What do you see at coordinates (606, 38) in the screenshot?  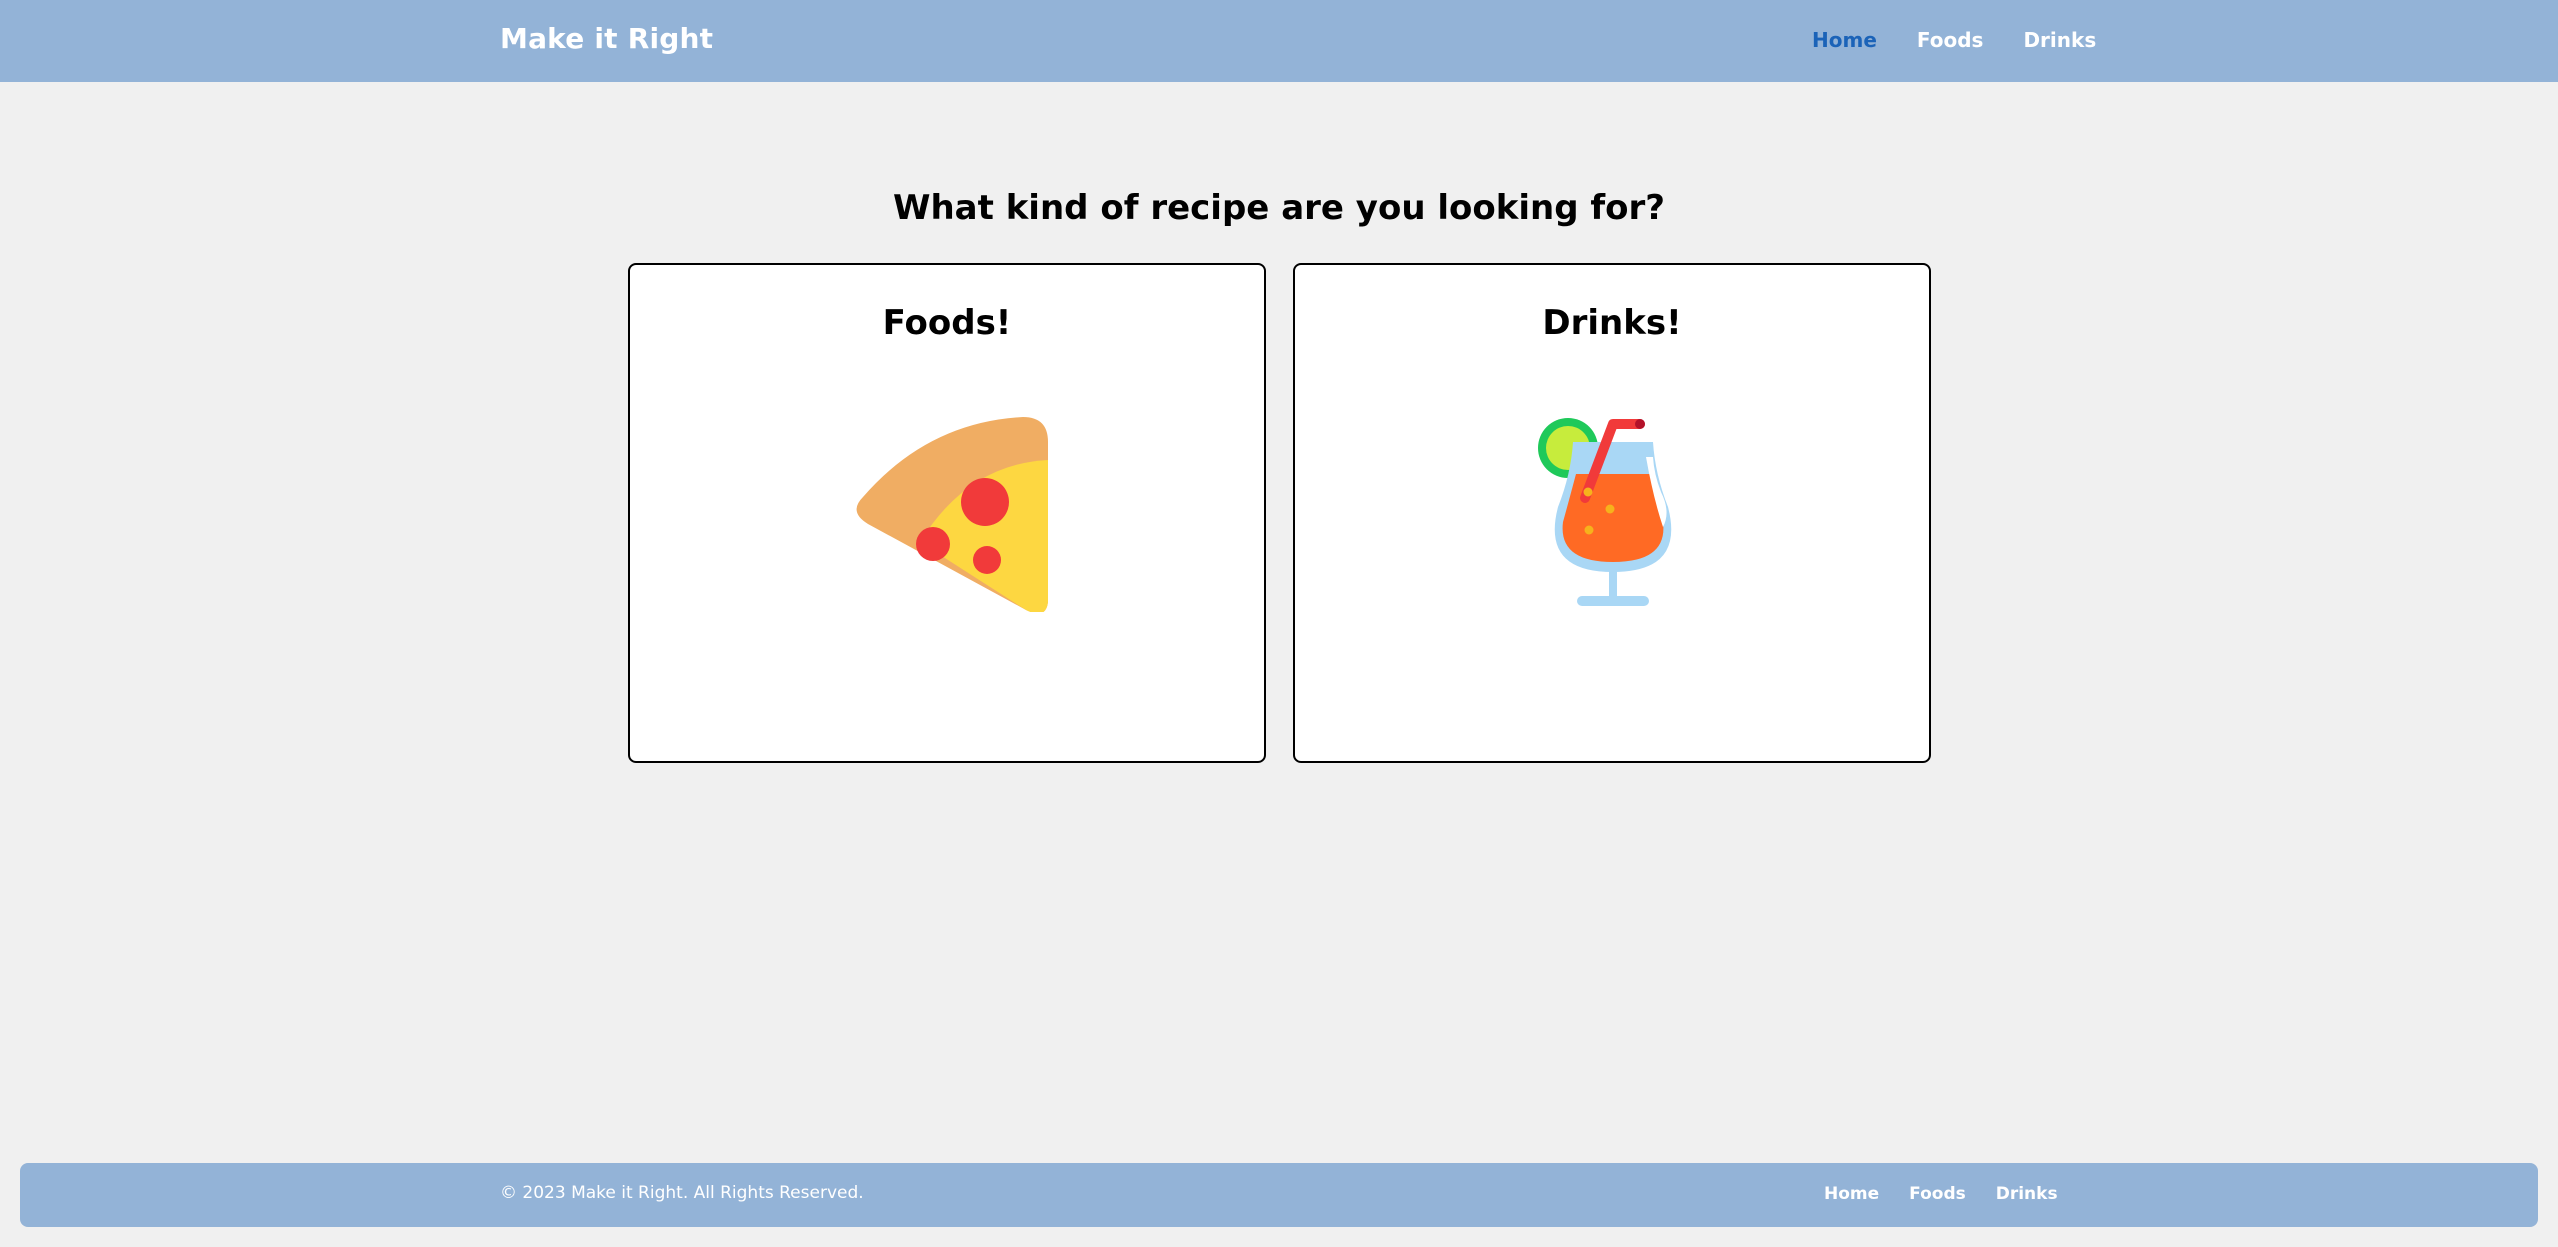 I see `brand-logo: Make it Right` at bounding box center [606, 38].